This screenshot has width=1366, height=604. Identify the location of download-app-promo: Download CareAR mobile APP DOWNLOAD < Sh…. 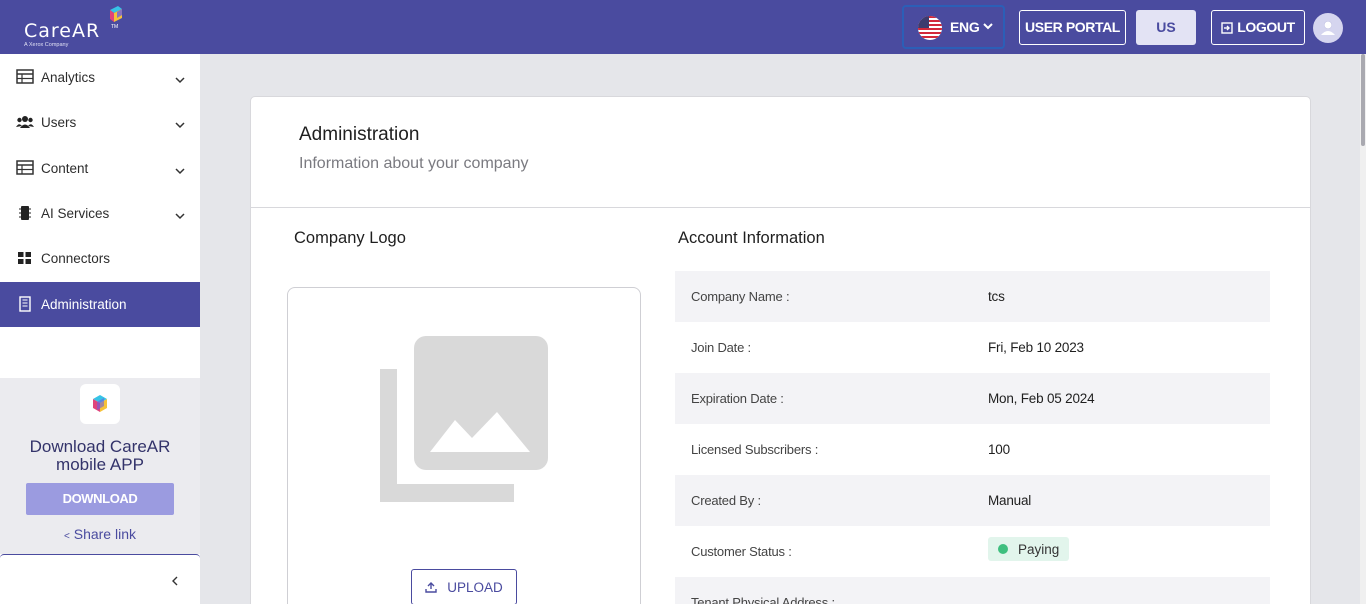
(100, 466).